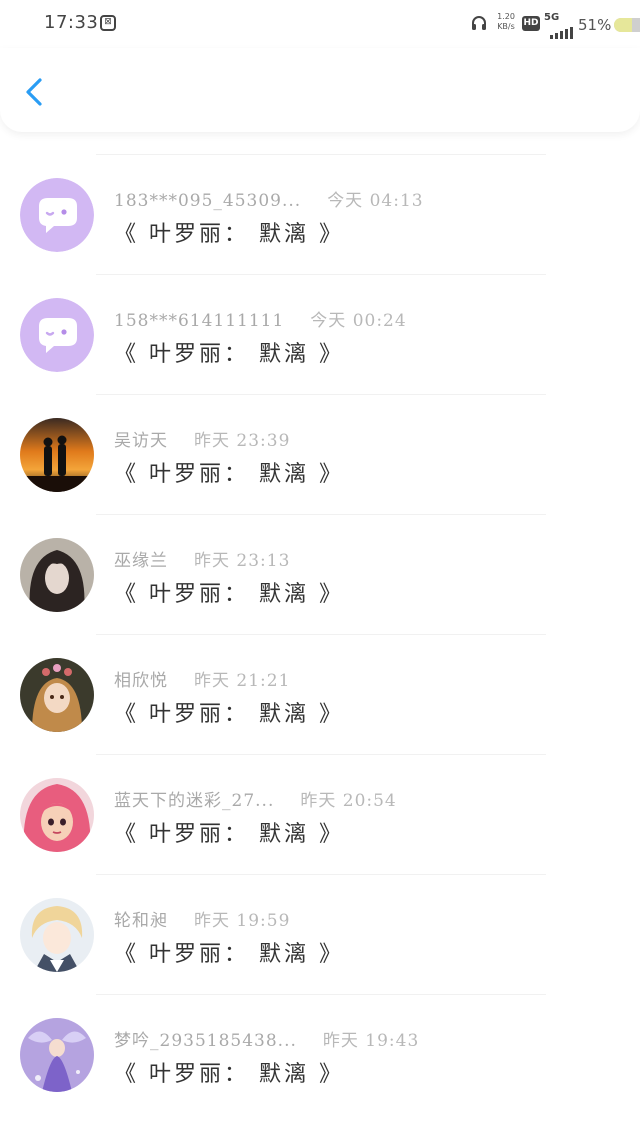  Describe the element at coordinates (199, 321) in the screenshot. I see `sender-name: 158***614111111` at that location.